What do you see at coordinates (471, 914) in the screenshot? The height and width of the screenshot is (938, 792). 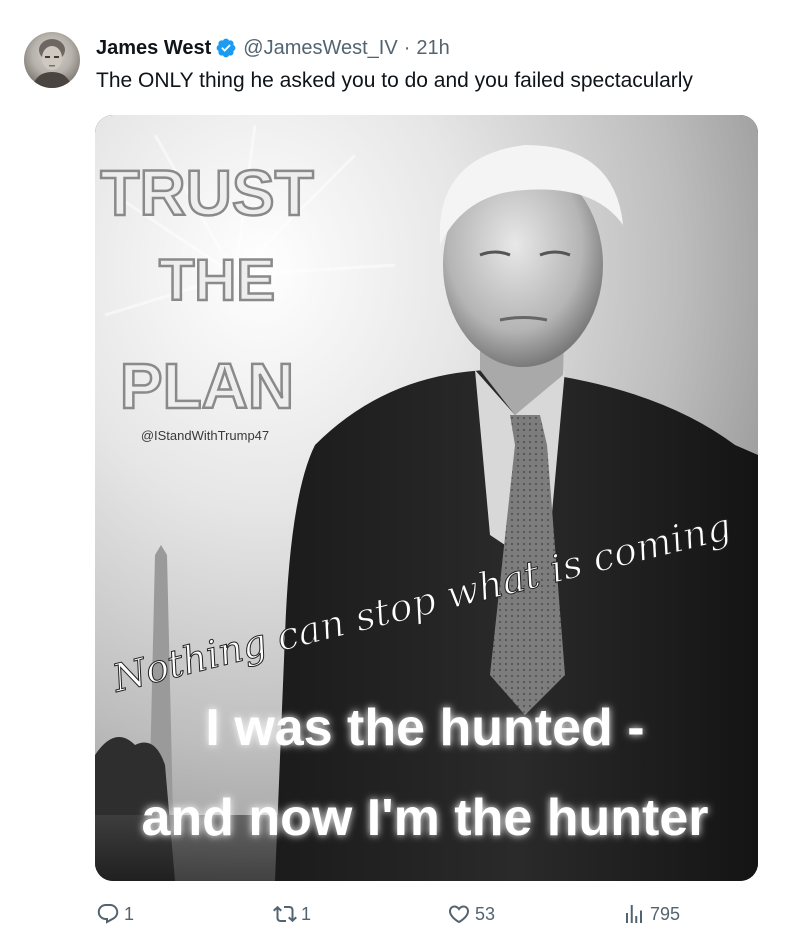 I see `like-button: 53` at bounding box center [471, 914].